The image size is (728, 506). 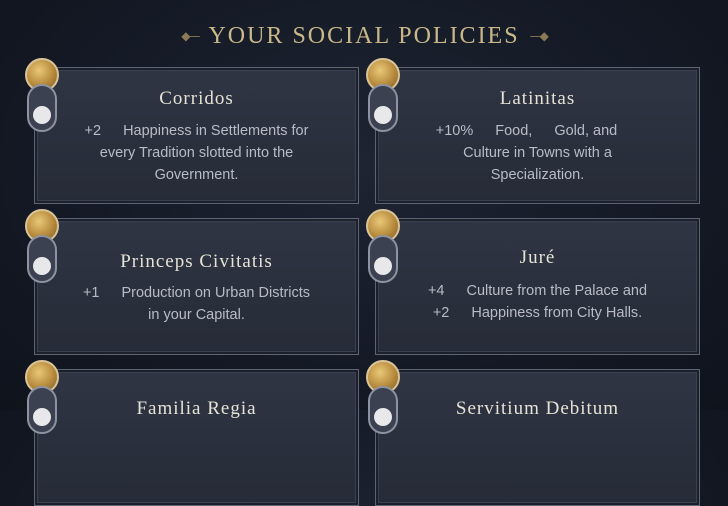 What do you see at coordinates (196, 98) in the screenshot?
I see `policy-name: Corridos` at bounding box center [196, 98].